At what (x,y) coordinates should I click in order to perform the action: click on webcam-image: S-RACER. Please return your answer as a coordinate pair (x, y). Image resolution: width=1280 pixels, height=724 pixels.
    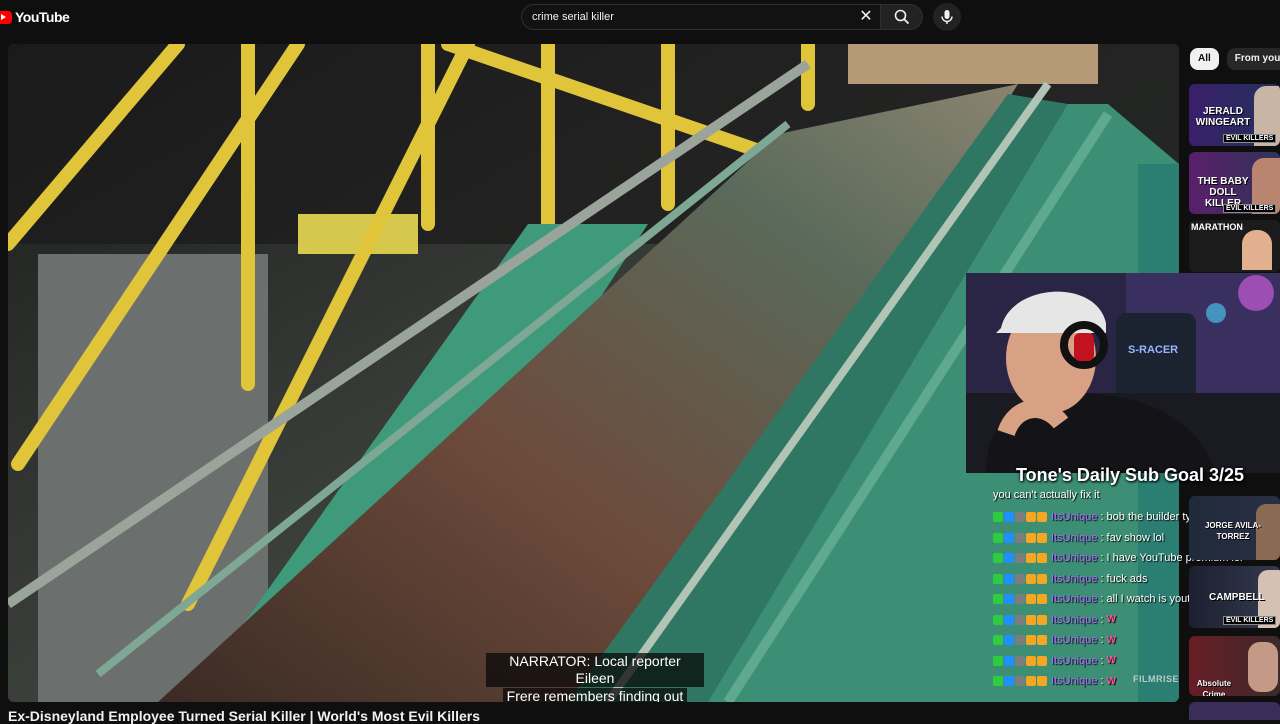
    Looking at the image, I should click on (1123, 373).